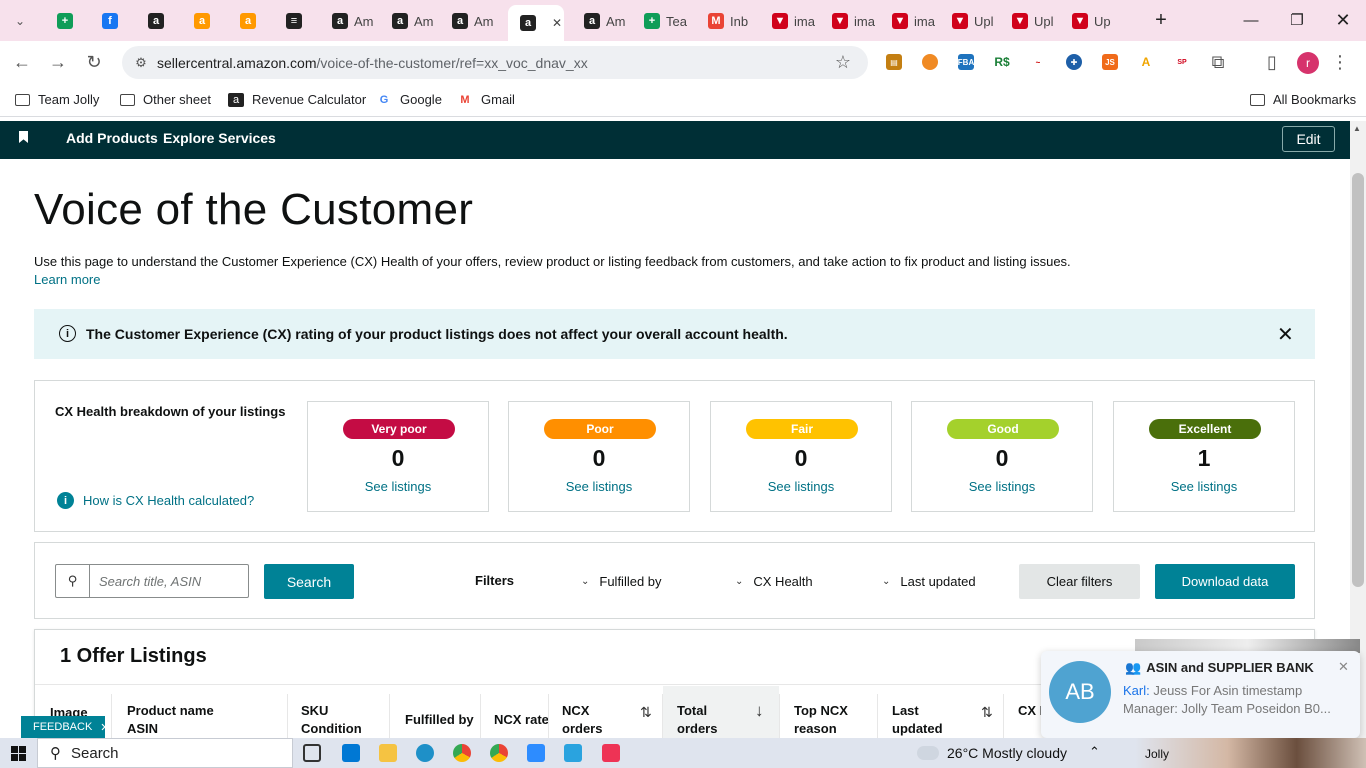 The image size is (1366, 768). Describe the element at coordinates (300, 21) in the screenshot. I see `browser-tab: ≡` at that location.